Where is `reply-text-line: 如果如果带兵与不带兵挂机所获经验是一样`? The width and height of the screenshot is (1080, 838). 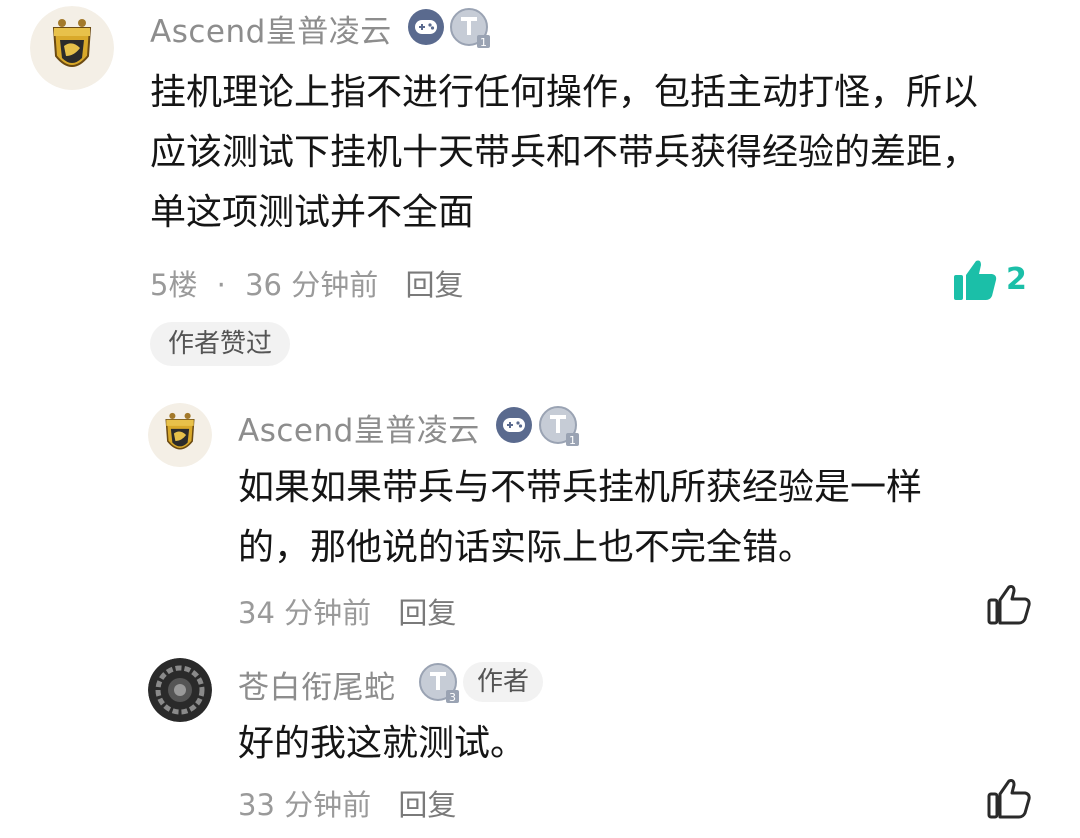
reply-text-line: 如果如果带兵与不带兵挂机所获经验是一样 is located at coordinates (580, 487).